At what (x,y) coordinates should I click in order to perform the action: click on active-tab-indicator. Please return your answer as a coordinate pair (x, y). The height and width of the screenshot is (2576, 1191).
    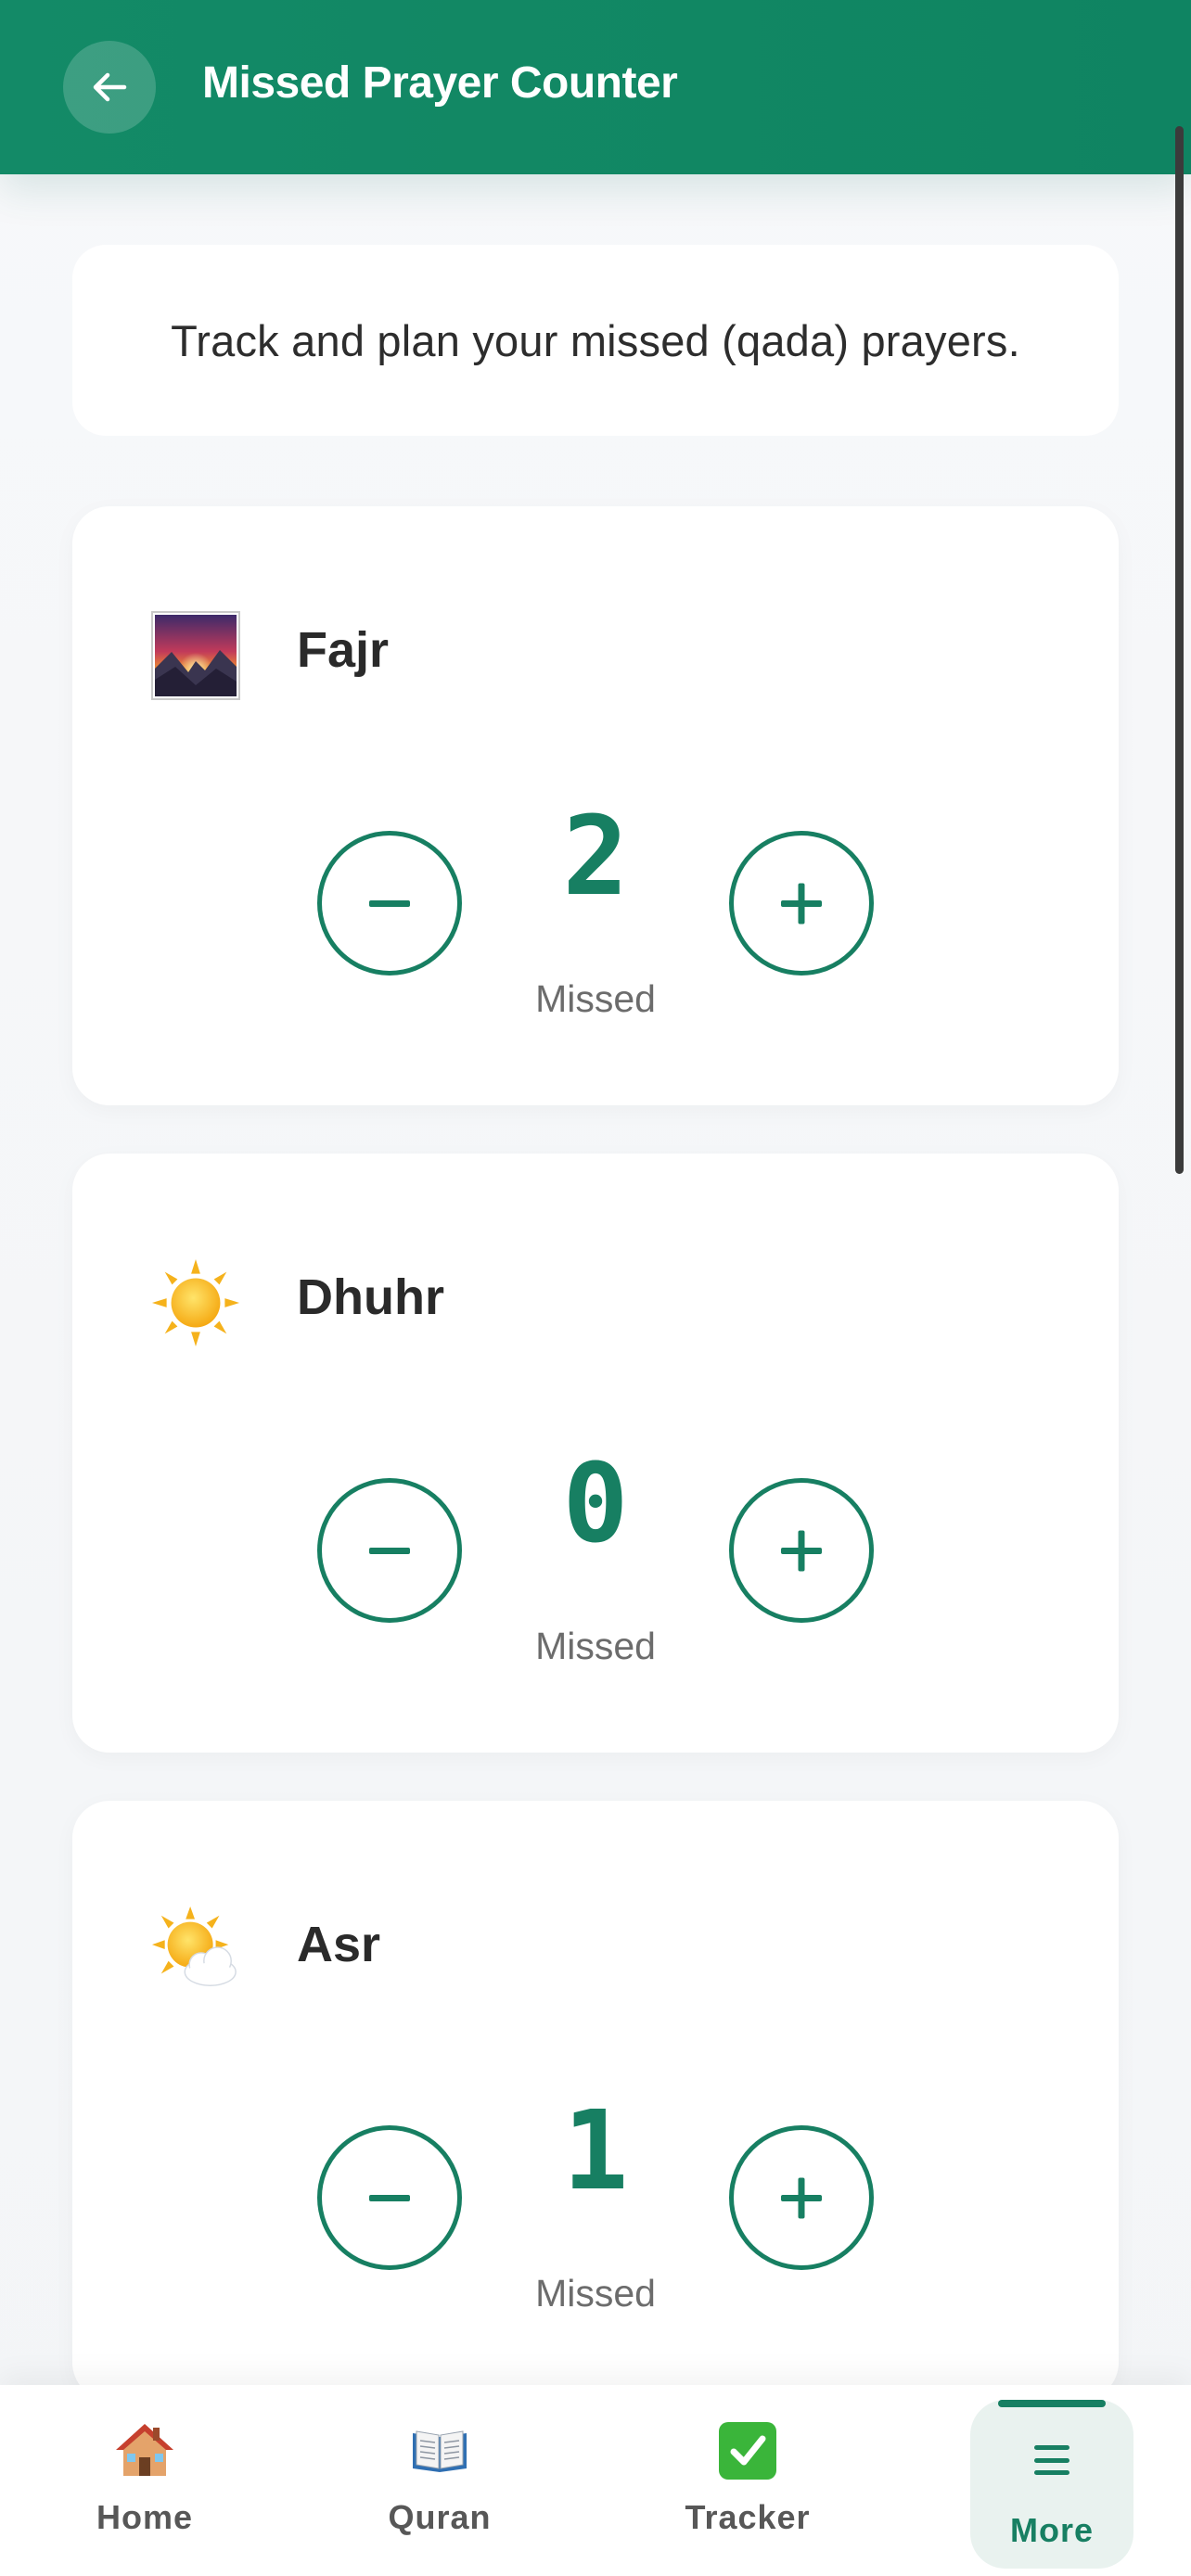
    Looking at the image, I should click on (1052, 2404).